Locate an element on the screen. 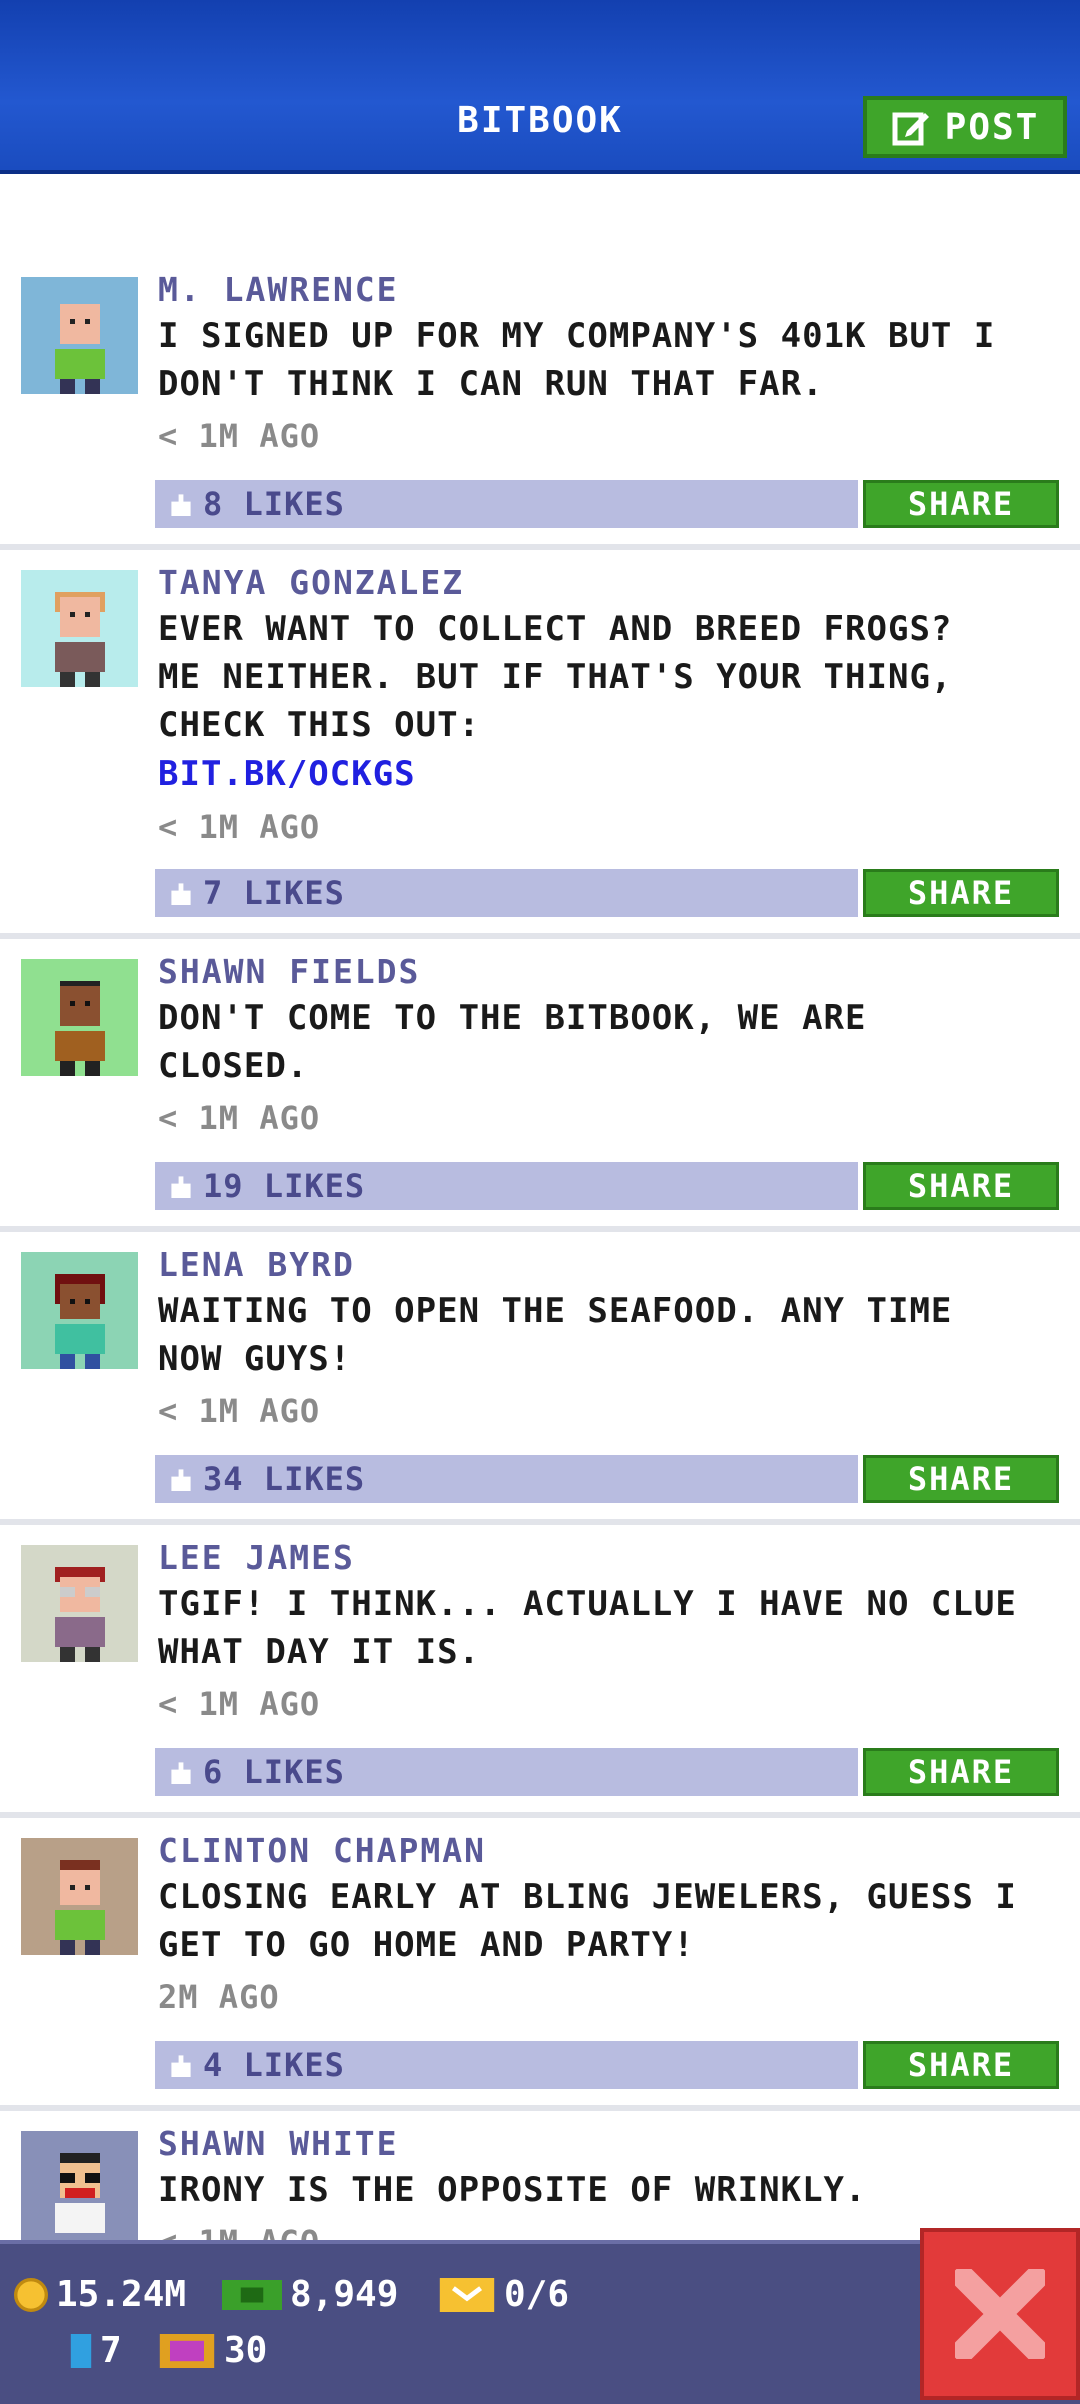 The height and width of the screenshot is (2404, 1080). likes-count: 7 LIKES is located at coordinates (274, 893).